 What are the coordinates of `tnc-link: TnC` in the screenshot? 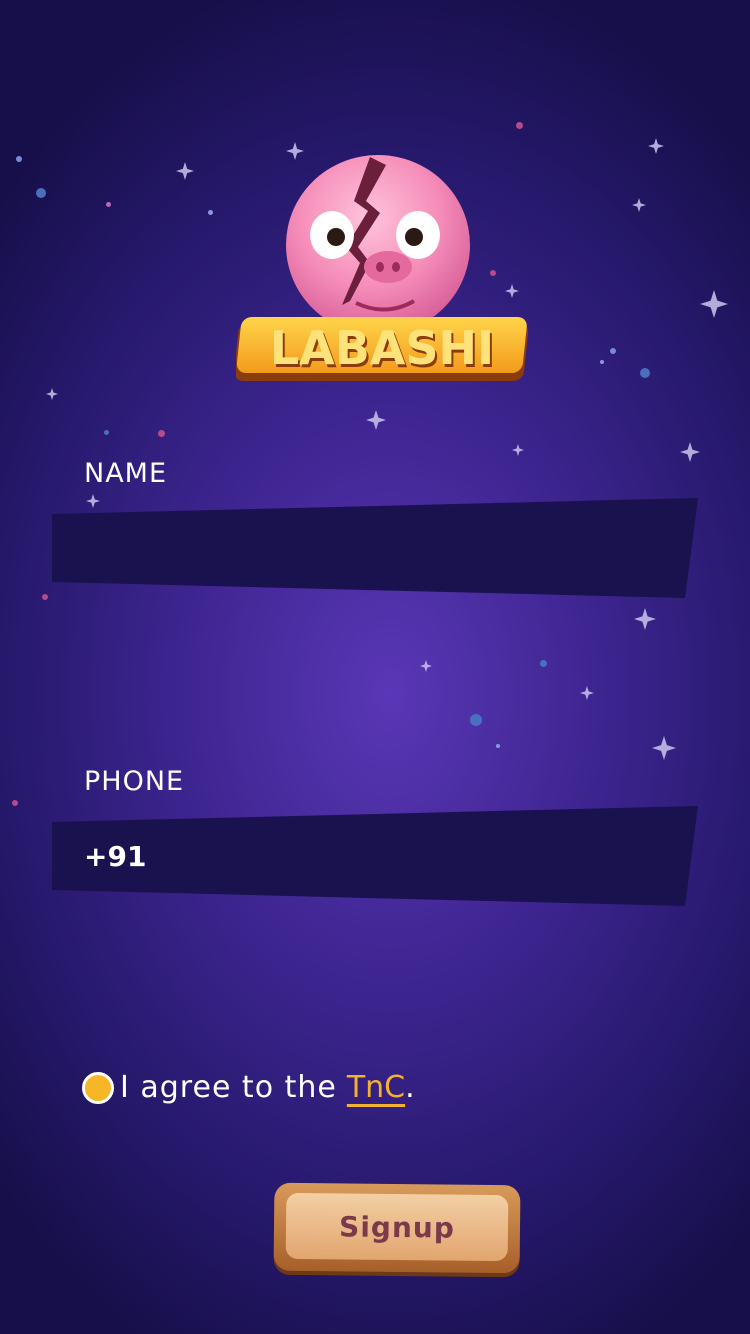 It's located at (376, 1087).